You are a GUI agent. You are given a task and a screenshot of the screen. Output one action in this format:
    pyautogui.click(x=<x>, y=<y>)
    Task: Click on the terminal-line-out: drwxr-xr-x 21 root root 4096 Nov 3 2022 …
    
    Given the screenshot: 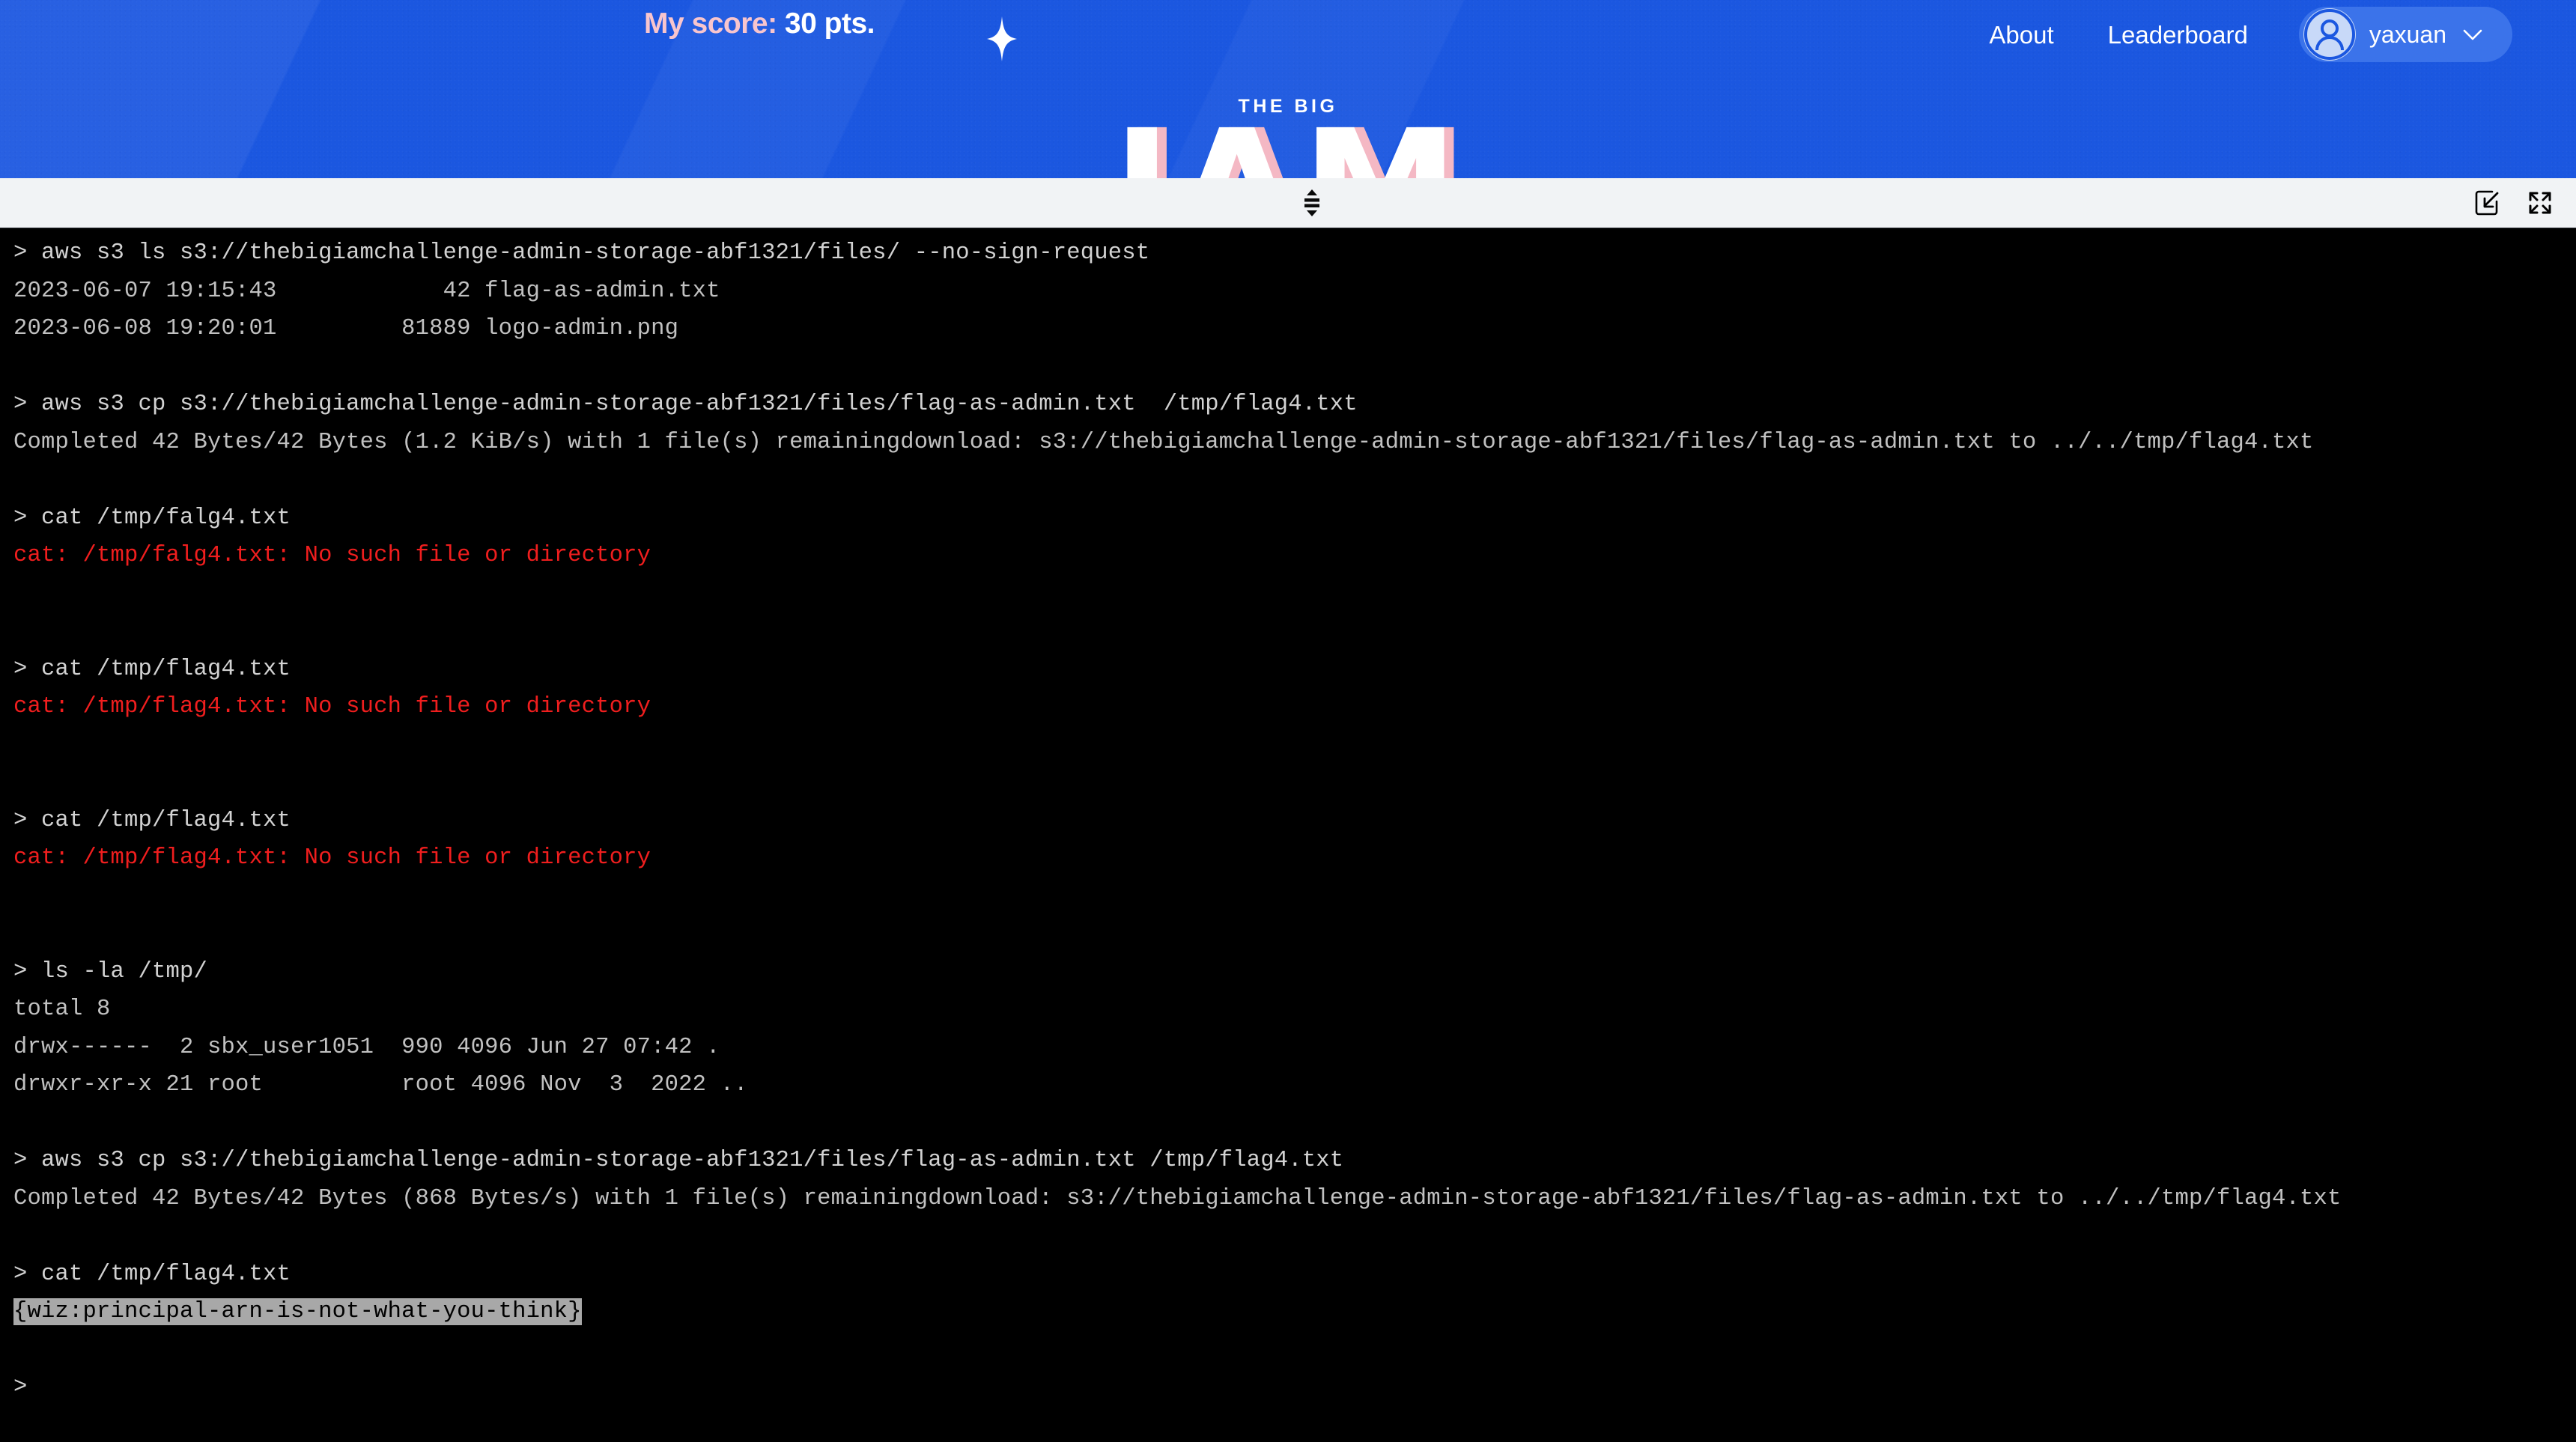 What is the action you would take?
    pyautogui.click(x=380, y=1085)
    